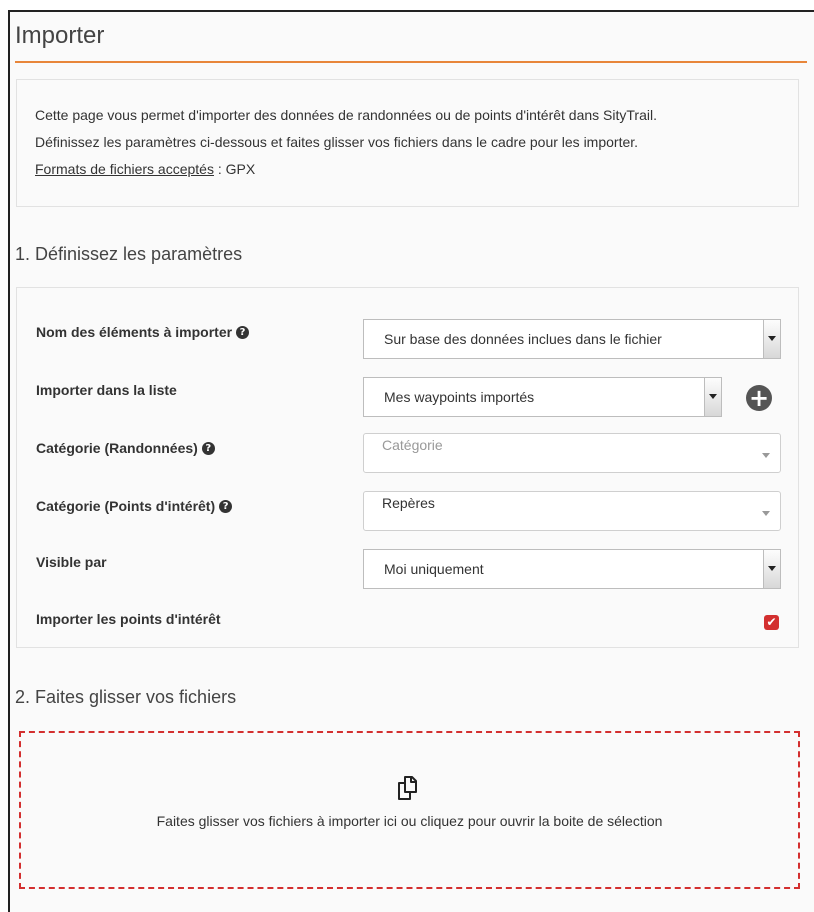  Describe the element at coordinates (434, 569) in the screenshot. I see `visible-by-select-value: Moi uniquement` at that location.